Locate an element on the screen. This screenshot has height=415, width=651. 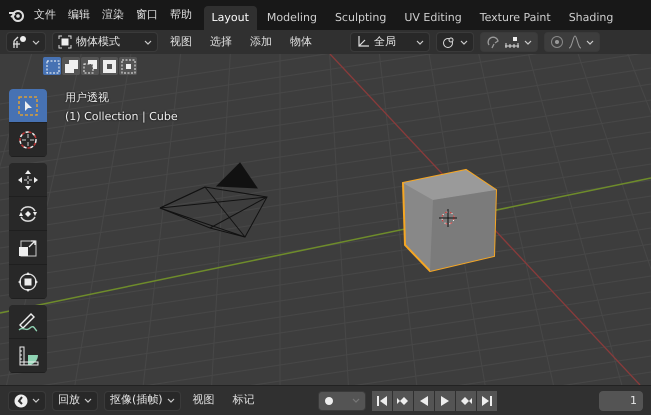
jump-end-button is located at coordinates (487, 400).